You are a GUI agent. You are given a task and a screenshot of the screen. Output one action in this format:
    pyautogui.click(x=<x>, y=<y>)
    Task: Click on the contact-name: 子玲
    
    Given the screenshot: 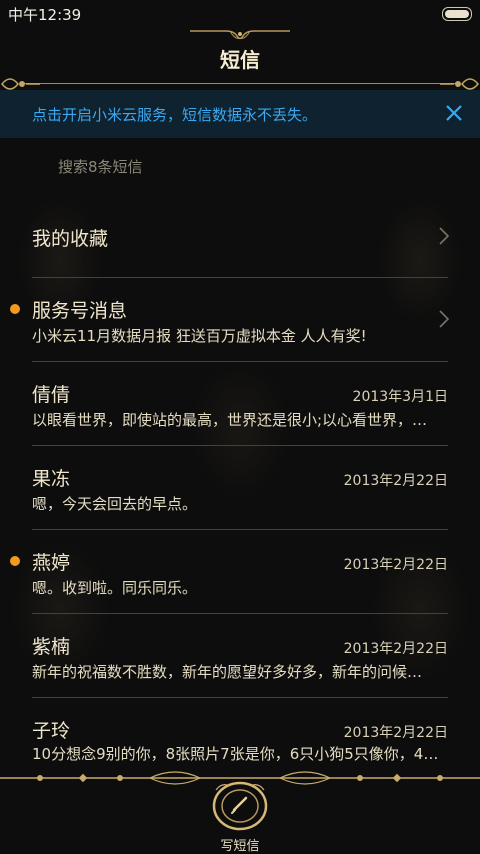 What is the action you would take?
    pyautogui.click(x=51, y=731)
    